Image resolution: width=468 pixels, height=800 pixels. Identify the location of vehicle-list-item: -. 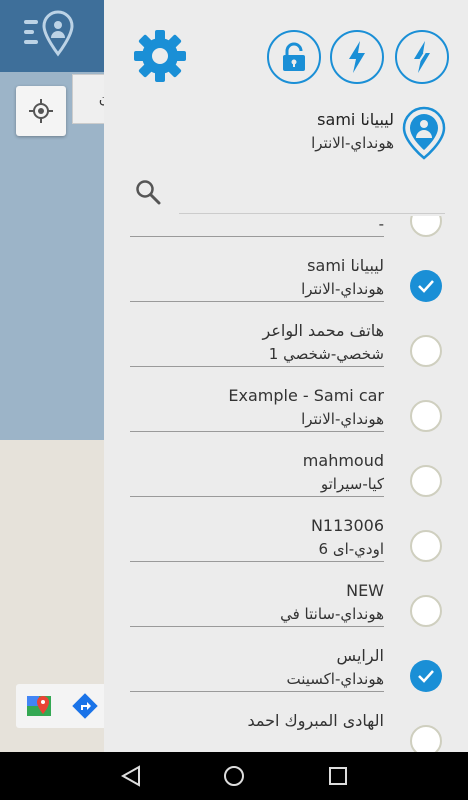
(286, 228).